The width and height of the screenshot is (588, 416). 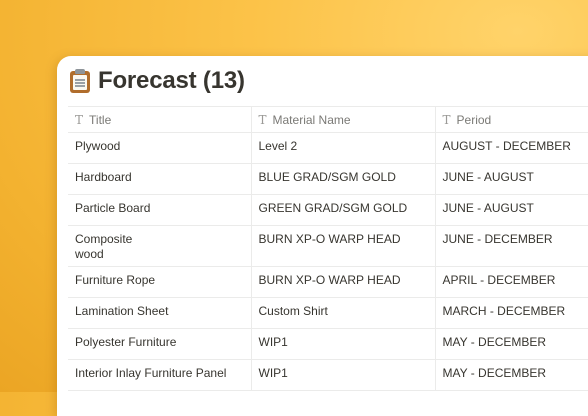 I want to click on table-header-row: T Title T Material Name T Period, so click(x=328, y=119).